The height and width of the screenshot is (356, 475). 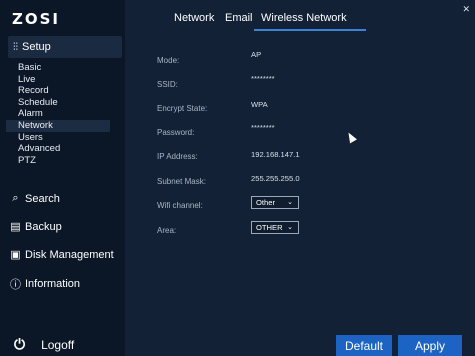 I want to click on sidebar-item-alarm: Alarm, so click(x=64, y=114).